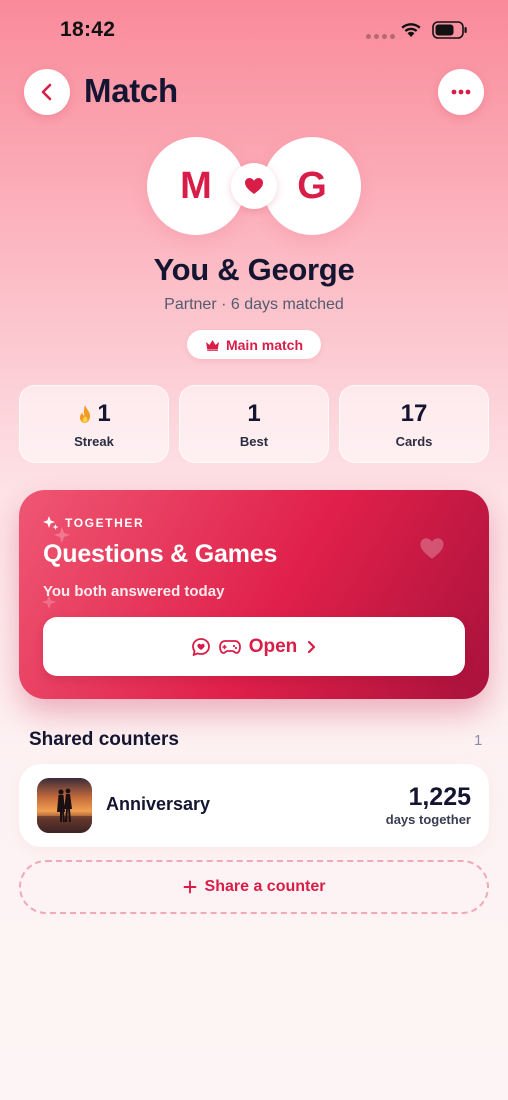 This screenshot has height=1100, width=508. Describe the element at coordinates (134, 591) in the screenshot. I see `together-subtitle: You both answered today` at that location.